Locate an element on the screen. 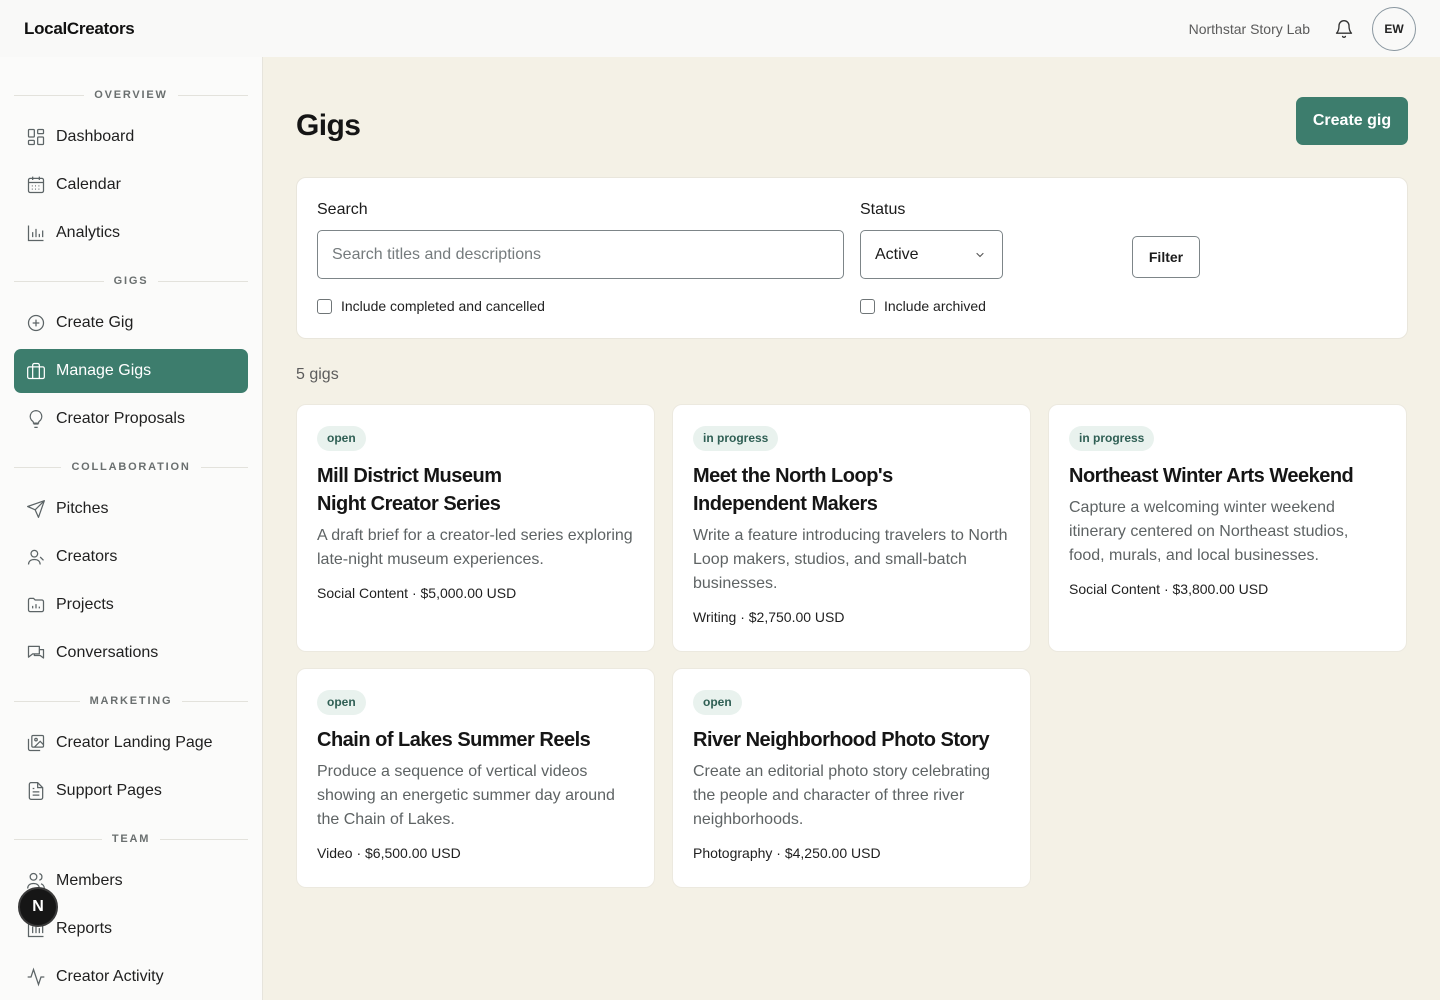 The height and width of the screenshot is (1000, 1440). org-switcher: Northstar Story Lab is located at coordinates (1249, 29).